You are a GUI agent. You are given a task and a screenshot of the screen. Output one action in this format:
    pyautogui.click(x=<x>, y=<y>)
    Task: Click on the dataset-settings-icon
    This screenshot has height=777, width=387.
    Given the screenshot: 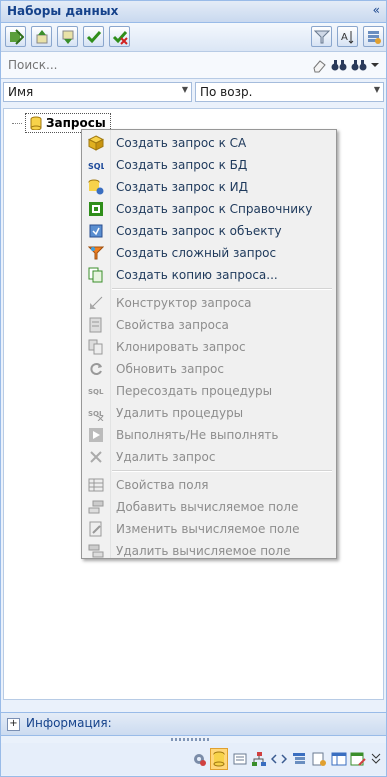 What is the action you would take?
    pyautogui.click(x=374, y=37)
    